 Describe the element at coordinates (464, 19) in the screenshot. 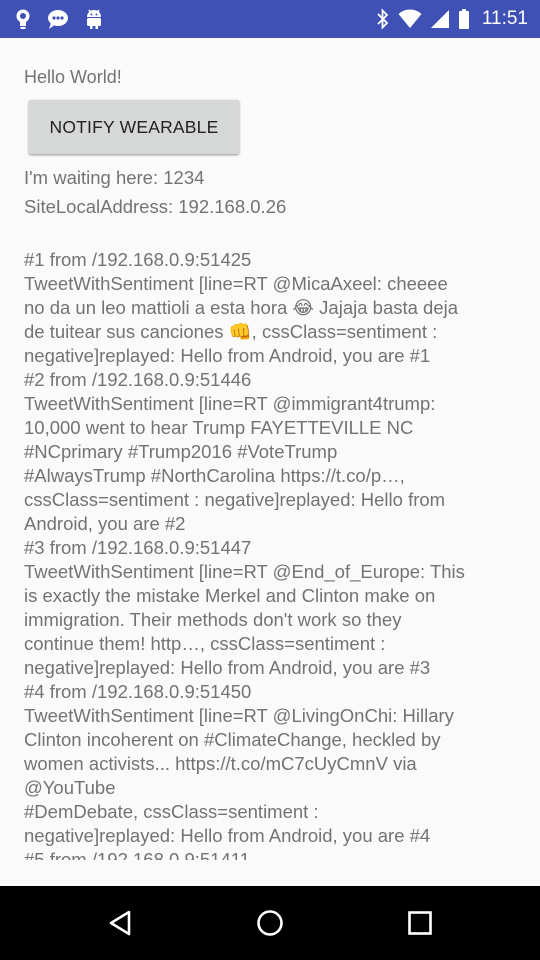

I see `battery-icon` at that location.